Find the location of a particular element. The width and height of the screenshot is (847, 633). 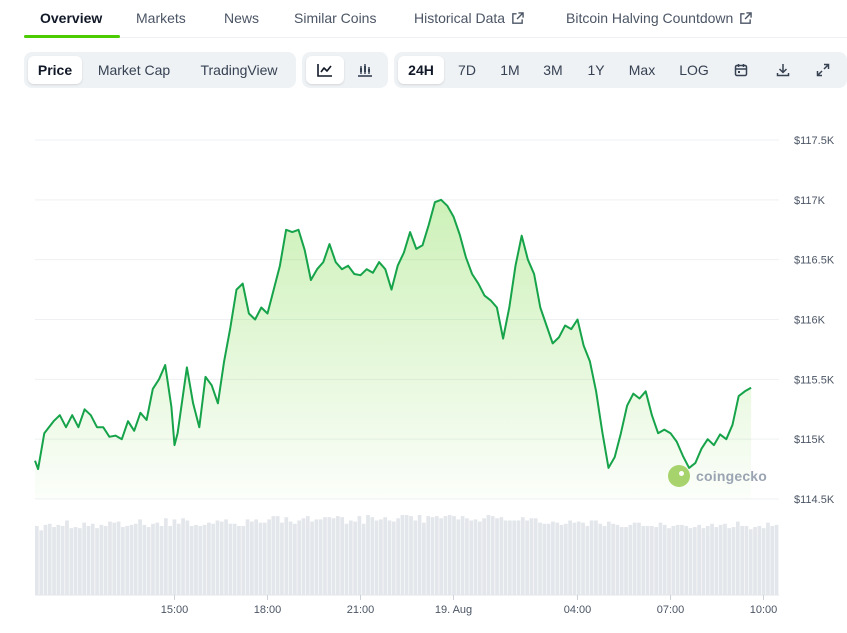

line-chart-icon is located at coordinates (324, 70).